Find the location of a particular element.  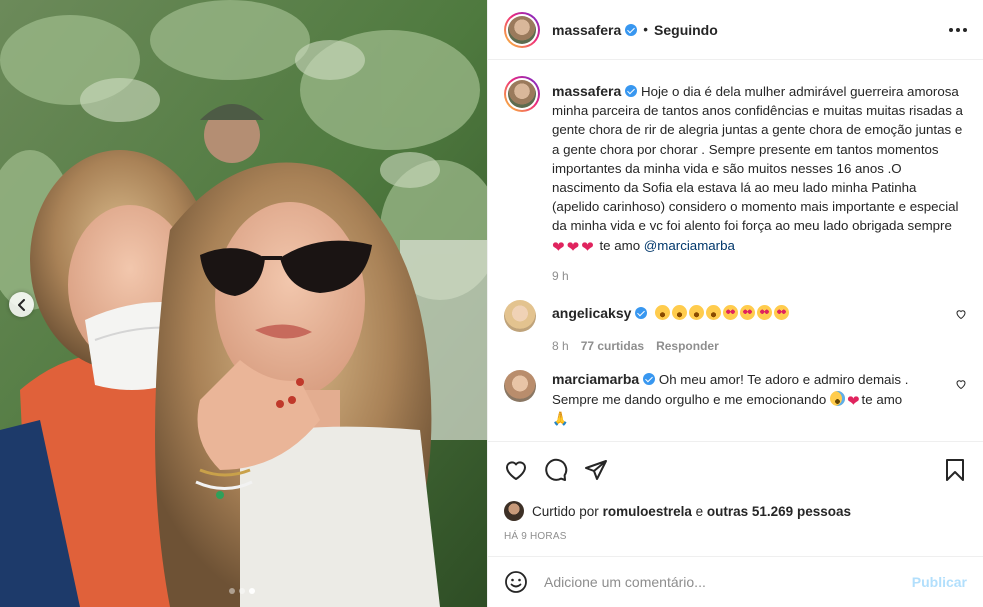

chevron-left-icon is located at coordinates (21, 304).